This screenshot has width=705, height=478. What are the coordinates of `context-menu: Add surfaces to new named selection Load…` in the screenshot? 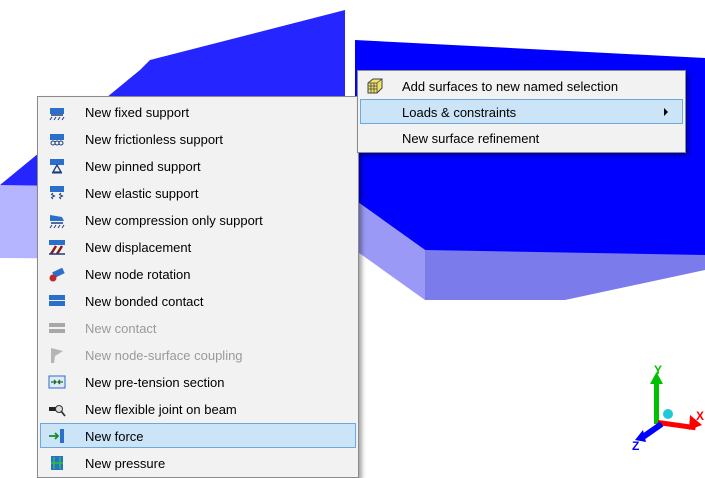 It's located at (521, 111).